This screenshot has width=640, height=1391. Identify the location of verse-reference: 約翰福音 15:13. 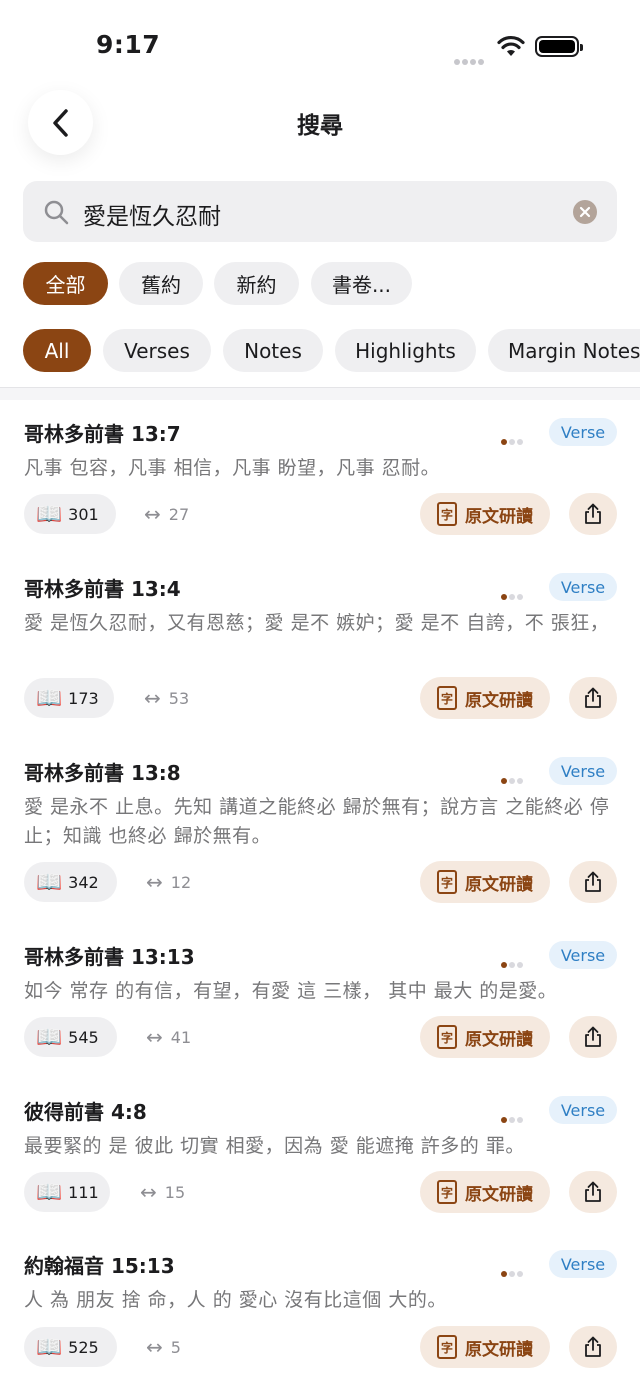
(99, 1266).